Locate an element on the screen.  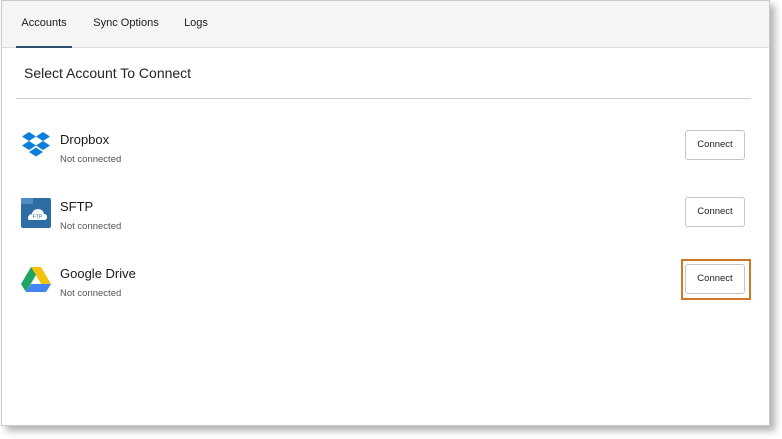
tab-sync-options: Sync Options is located at coordinates (126, 24).